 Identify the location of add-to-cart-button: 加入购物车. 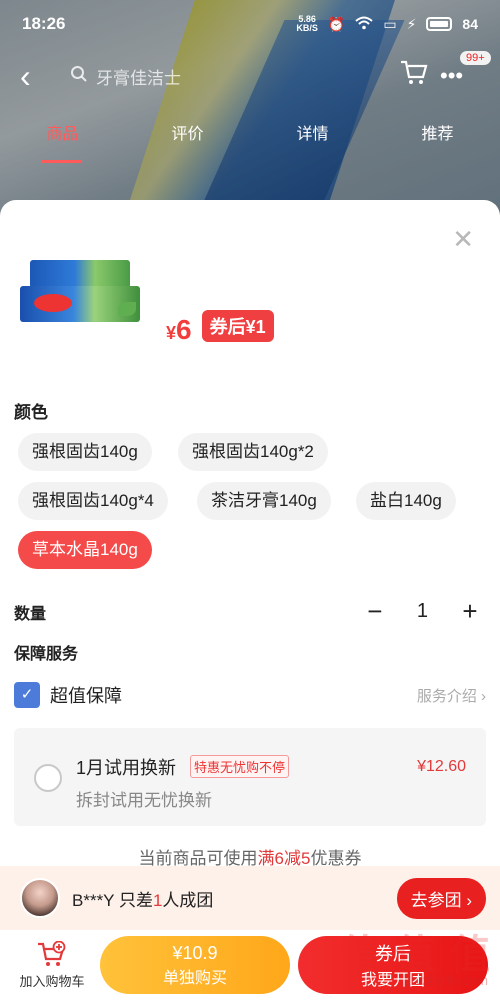
(52, 965).